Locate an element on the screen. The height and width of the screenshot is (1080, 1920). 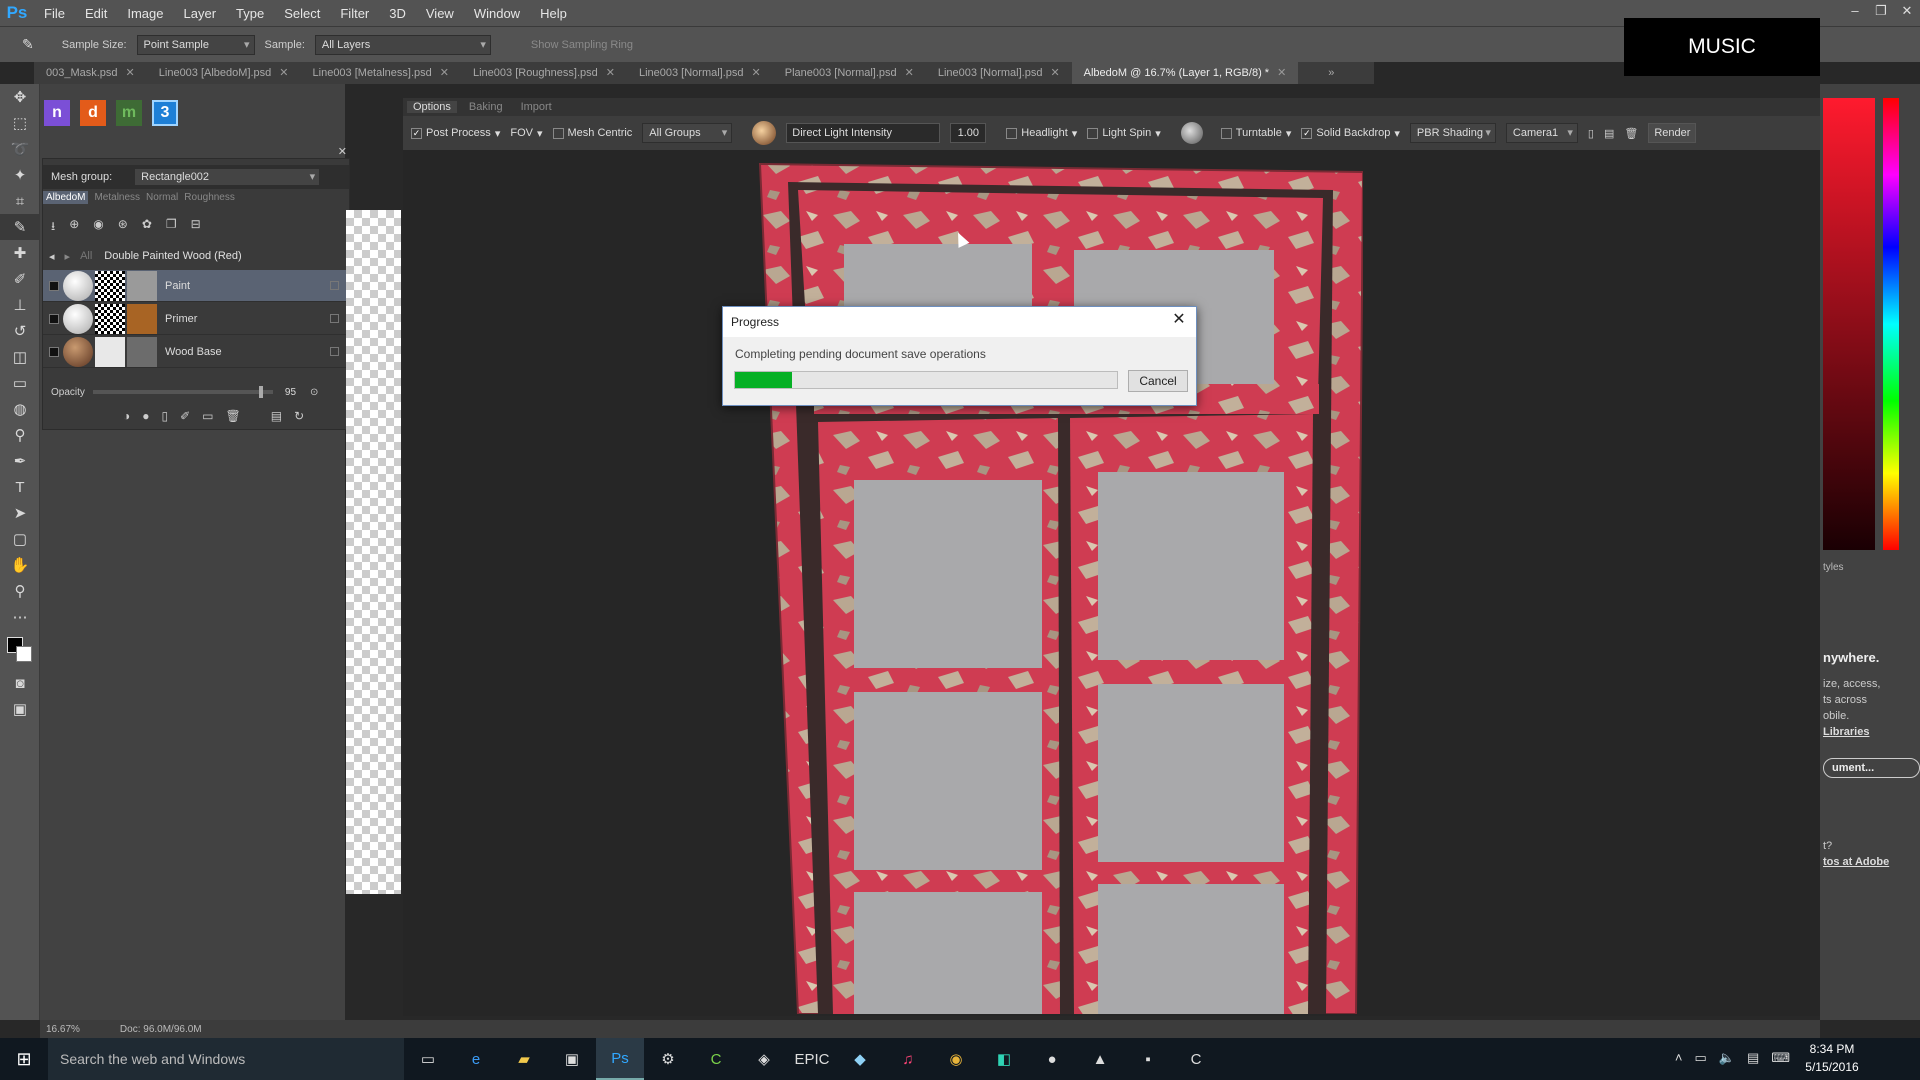
menu-help: Help is located at coordinates (553, 13).